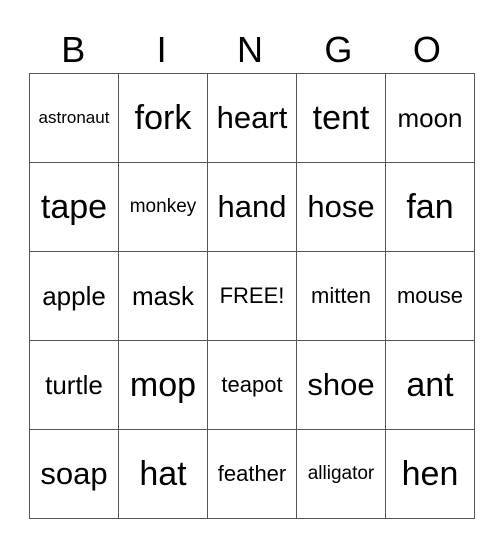  I want to click on bingo-cell: hose, so click(341, 207).